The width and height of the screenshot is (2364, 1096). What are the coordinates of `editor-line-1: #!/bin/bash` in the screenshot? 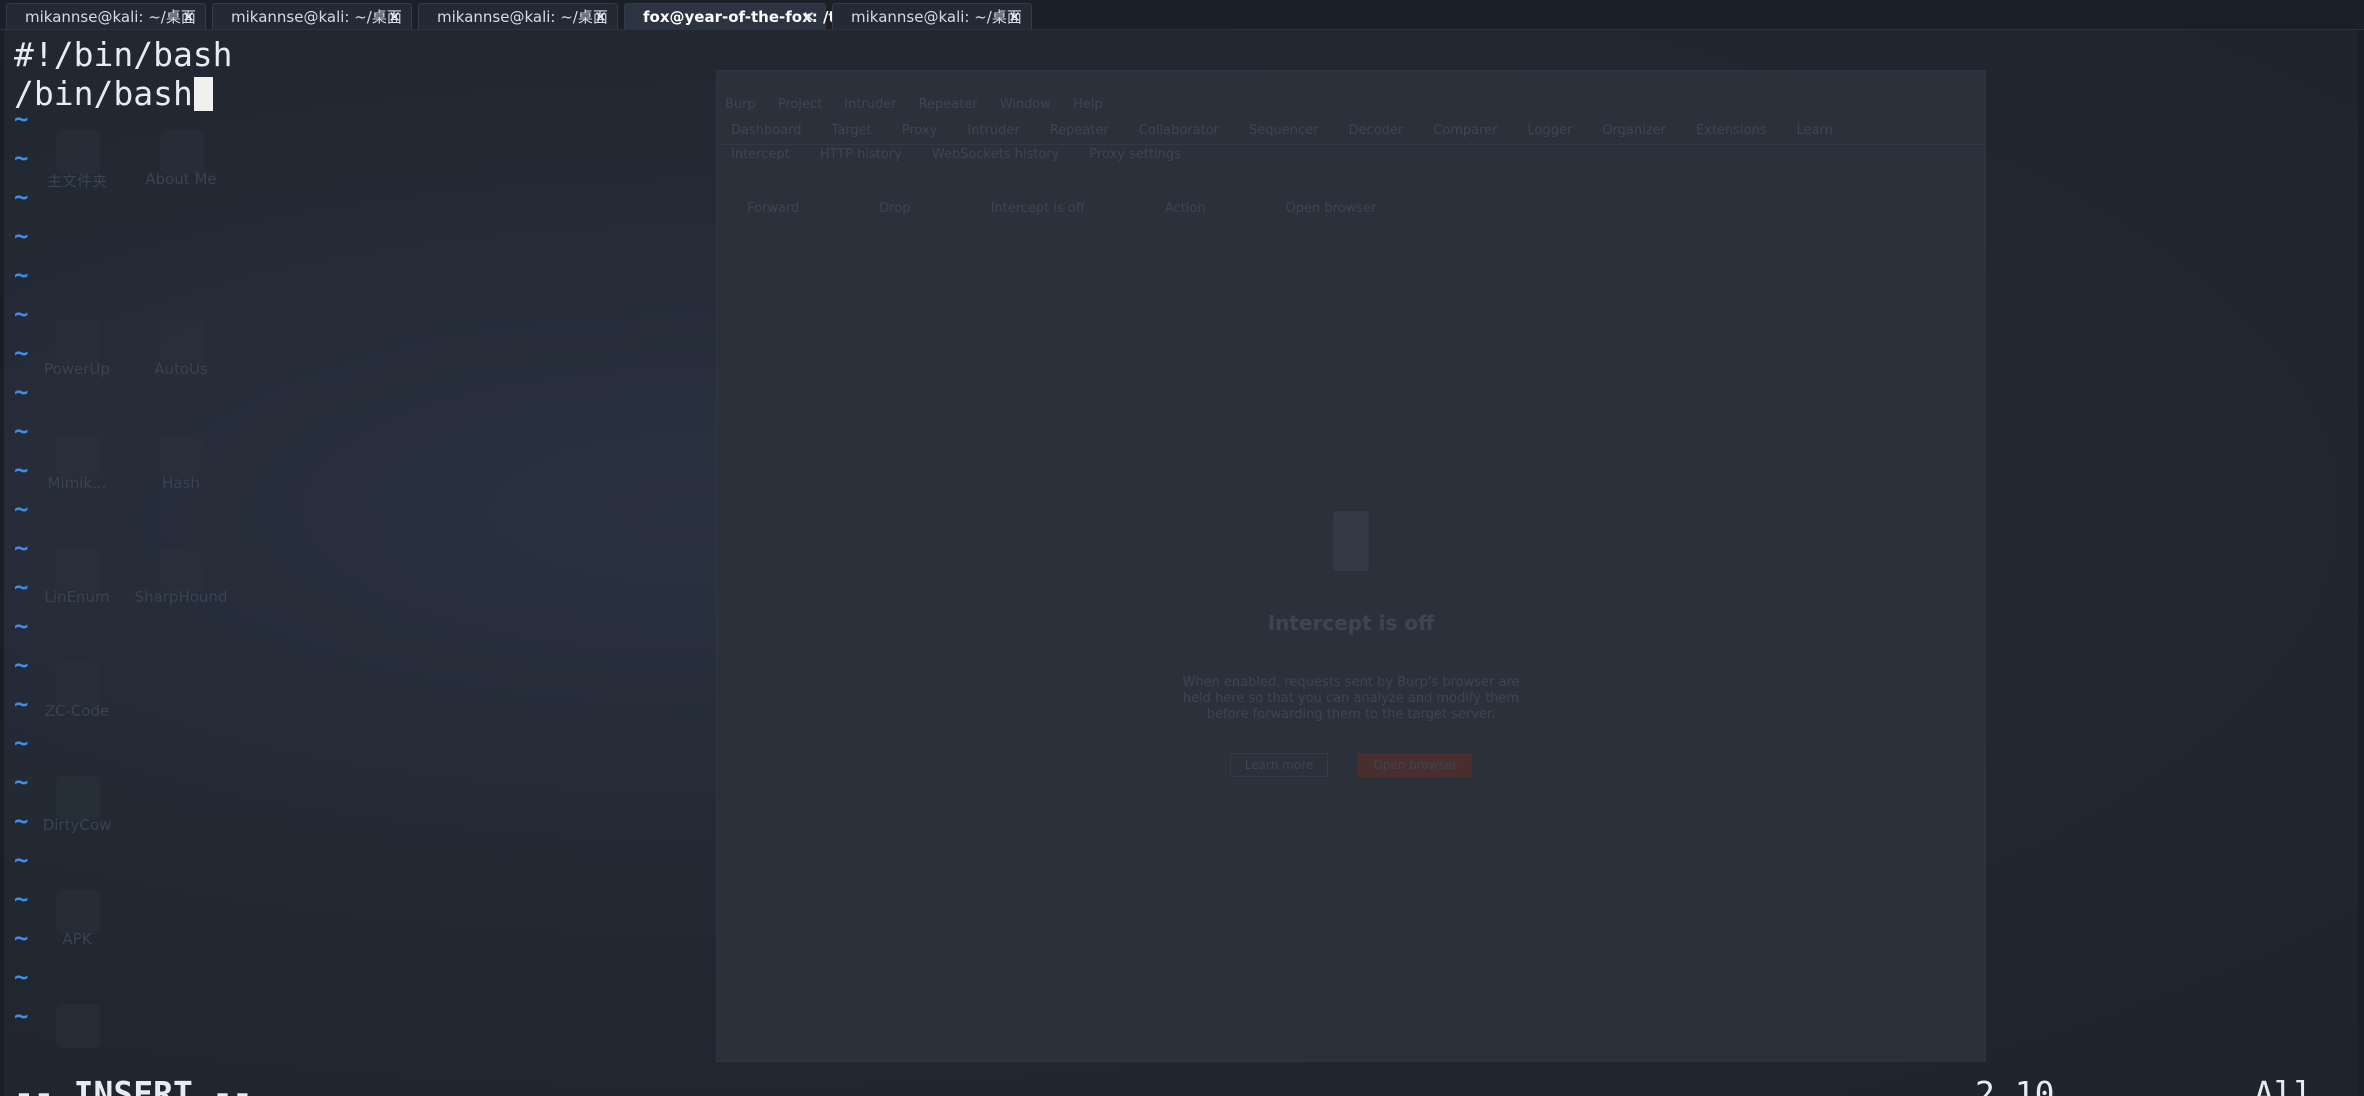 It's located at (123, 54).